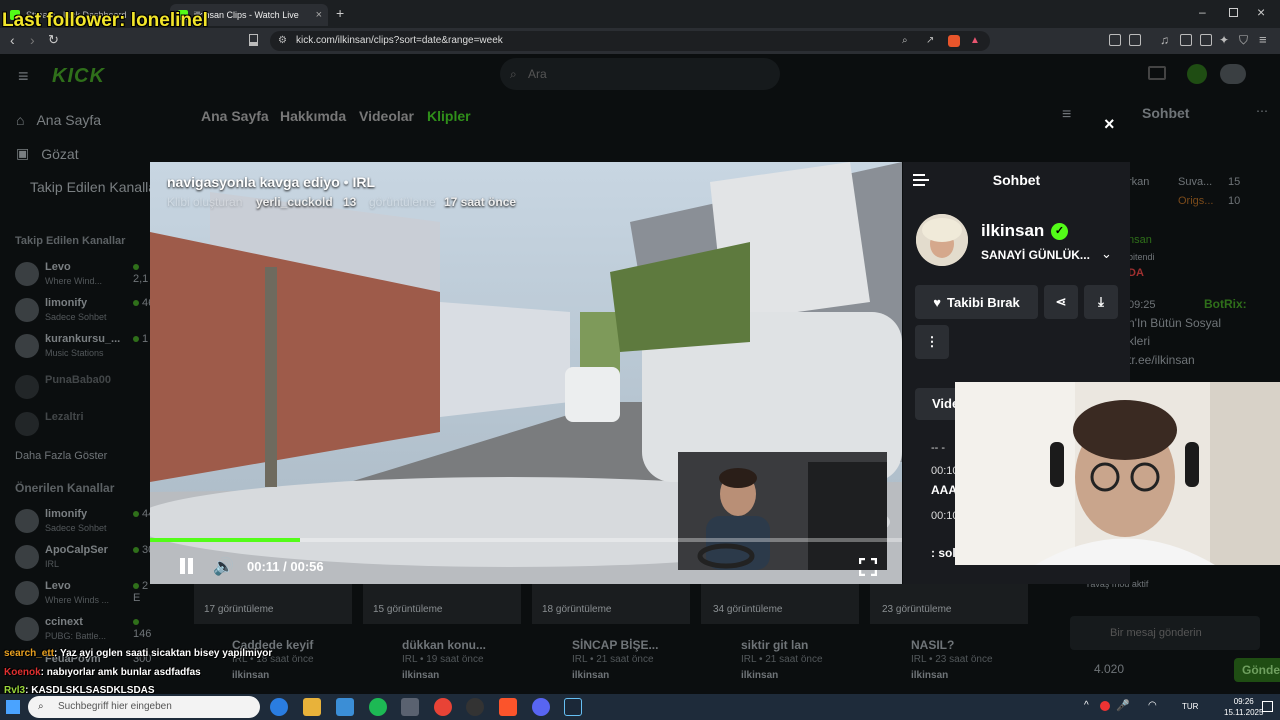 Image resolution: width=1280 pixels, height=720 pixels. I want to click on notifications-icon, so click(1267, 706).